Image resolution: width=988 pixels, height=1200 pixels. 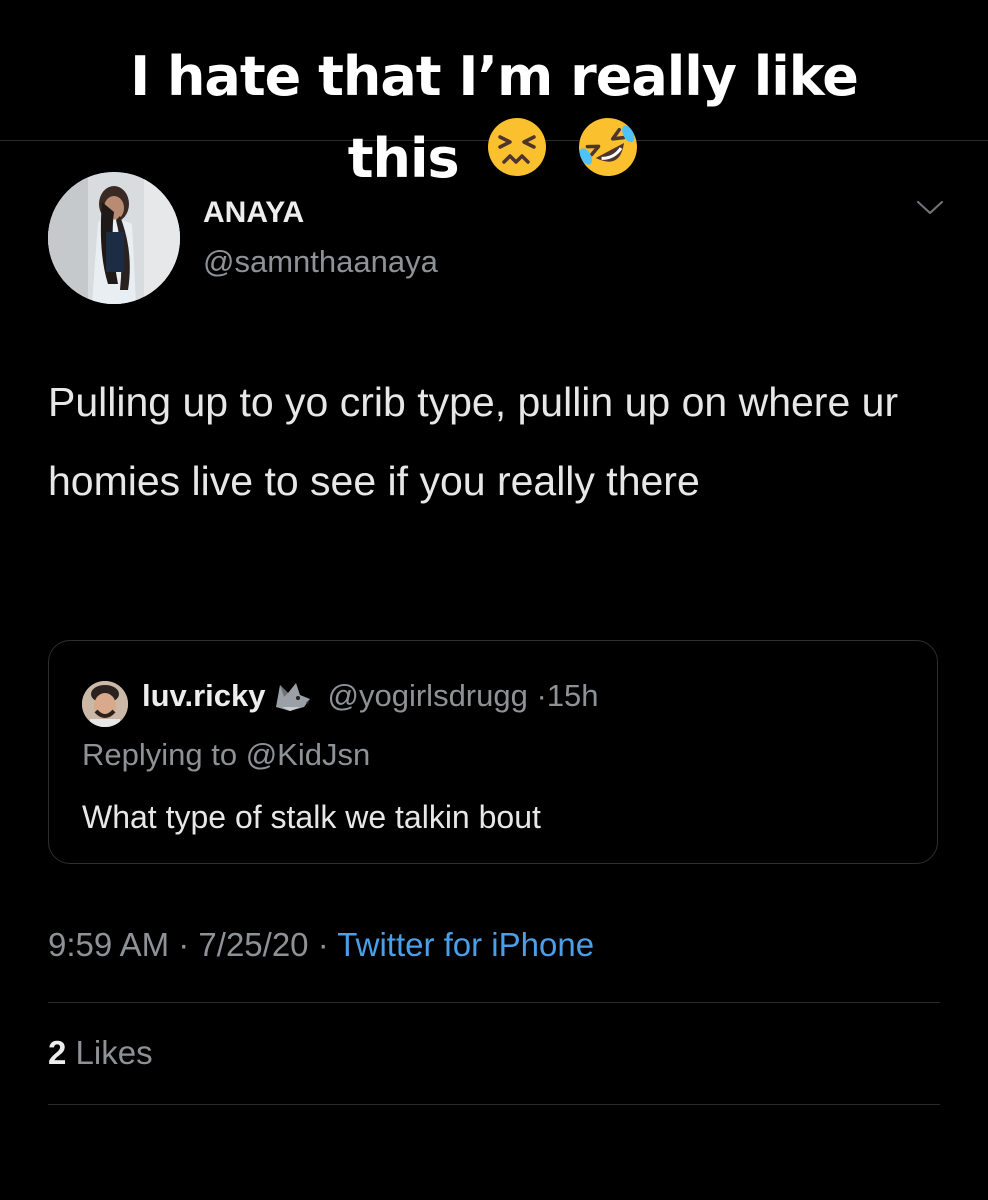 I want to click on author-handle: @samnthaanaya, so click(x=320, y=262).